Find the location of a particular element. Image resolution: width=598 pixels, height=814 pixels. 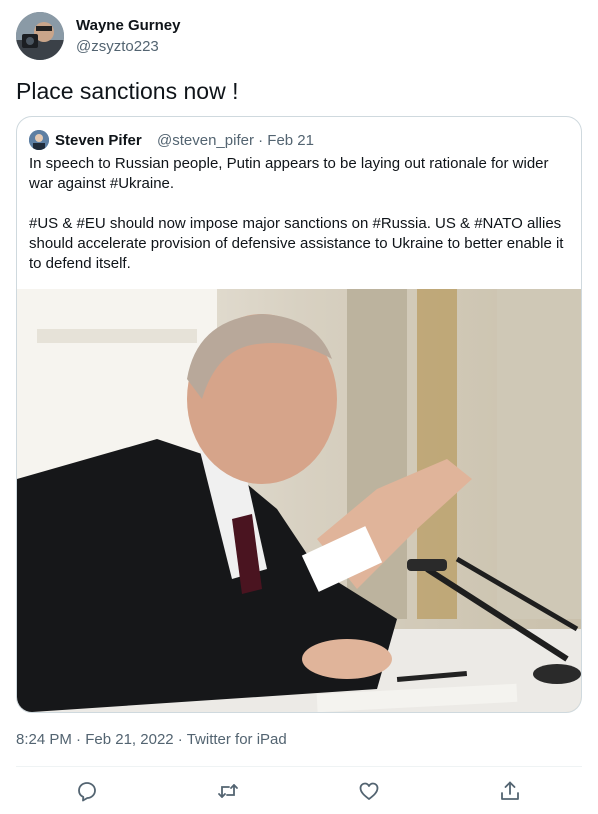

retweet-button is located at coordinates (228, 791).